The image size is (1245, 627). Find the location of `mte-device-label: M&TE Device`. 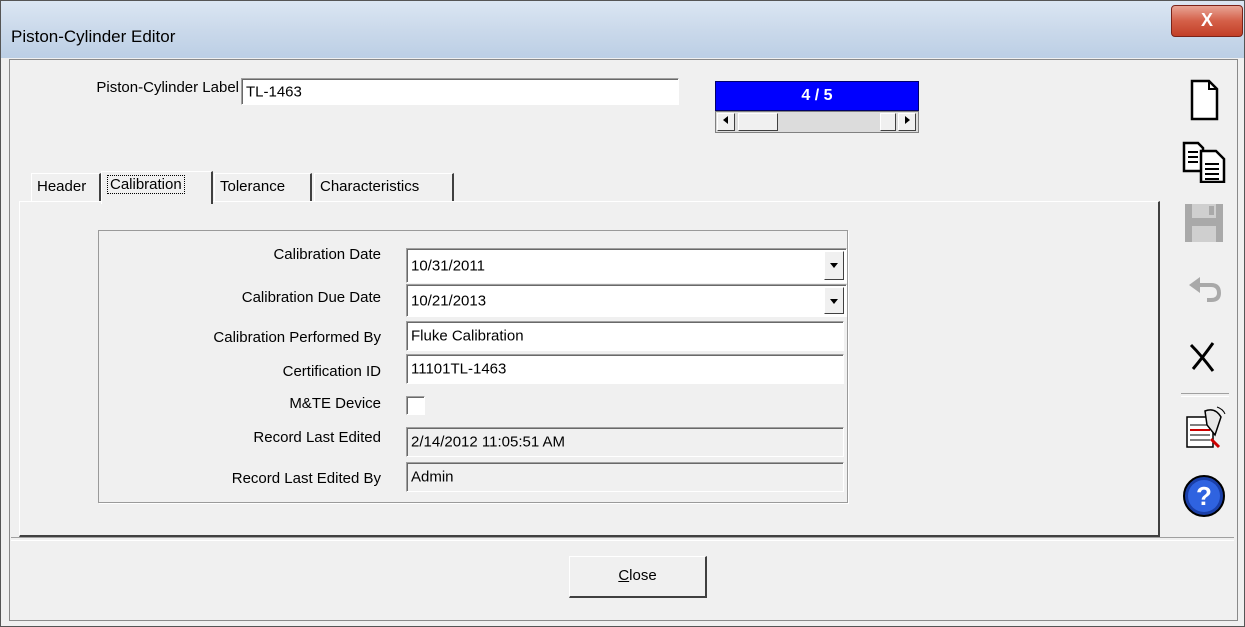

mte-device-label: M&TE Device is located at coordinates (335, 403).